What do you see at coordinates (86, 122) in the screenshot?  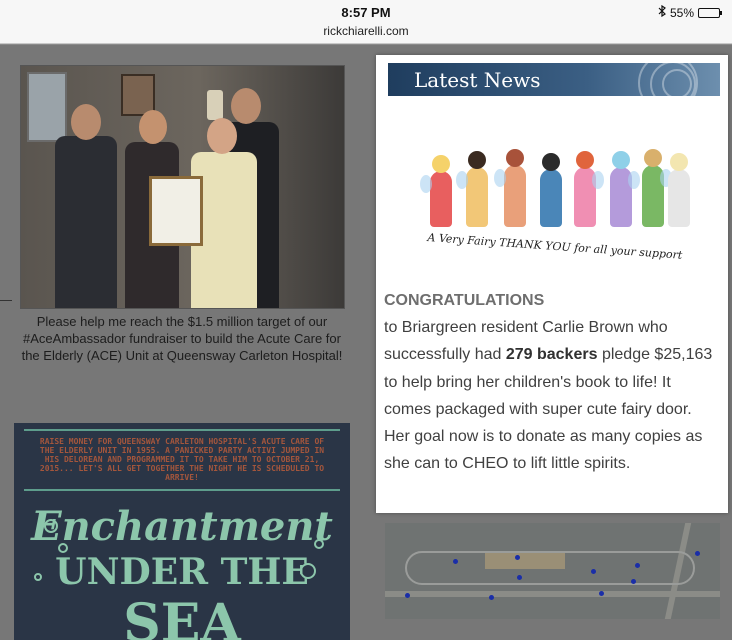 I see `person-1-head` at bounding box center [86, 122].